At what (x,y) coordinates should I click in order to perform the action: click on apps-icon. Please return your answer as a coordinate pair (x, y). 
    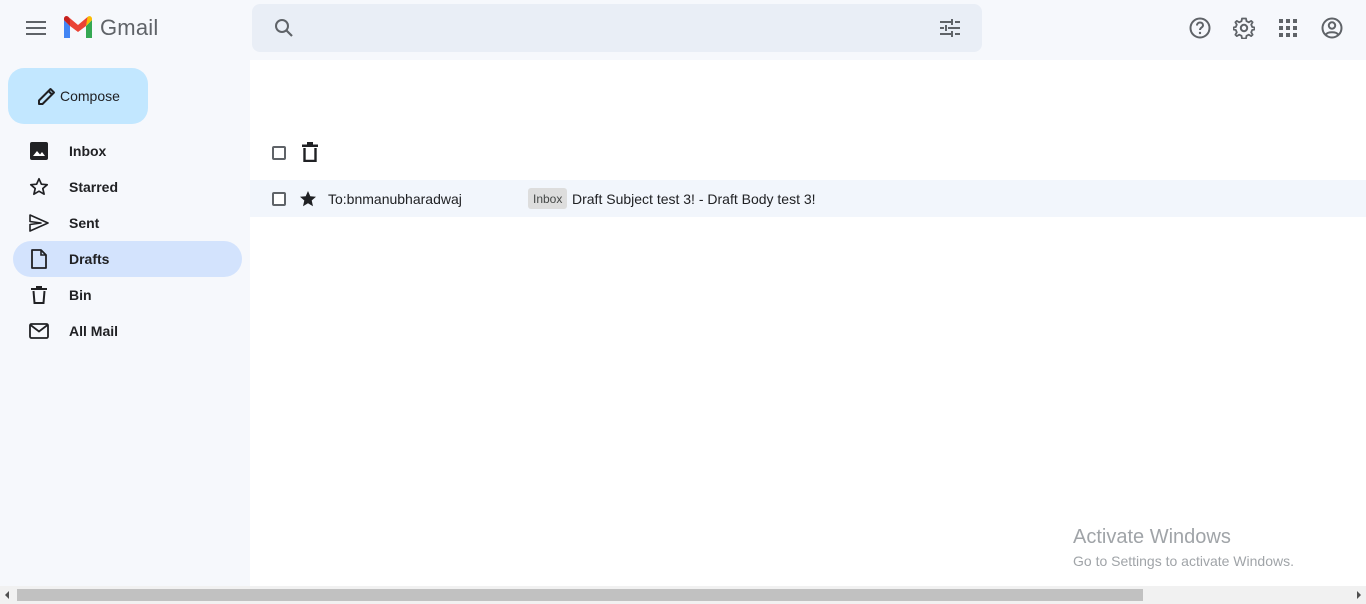
    Looking at the image, I should click on (1288, 28).